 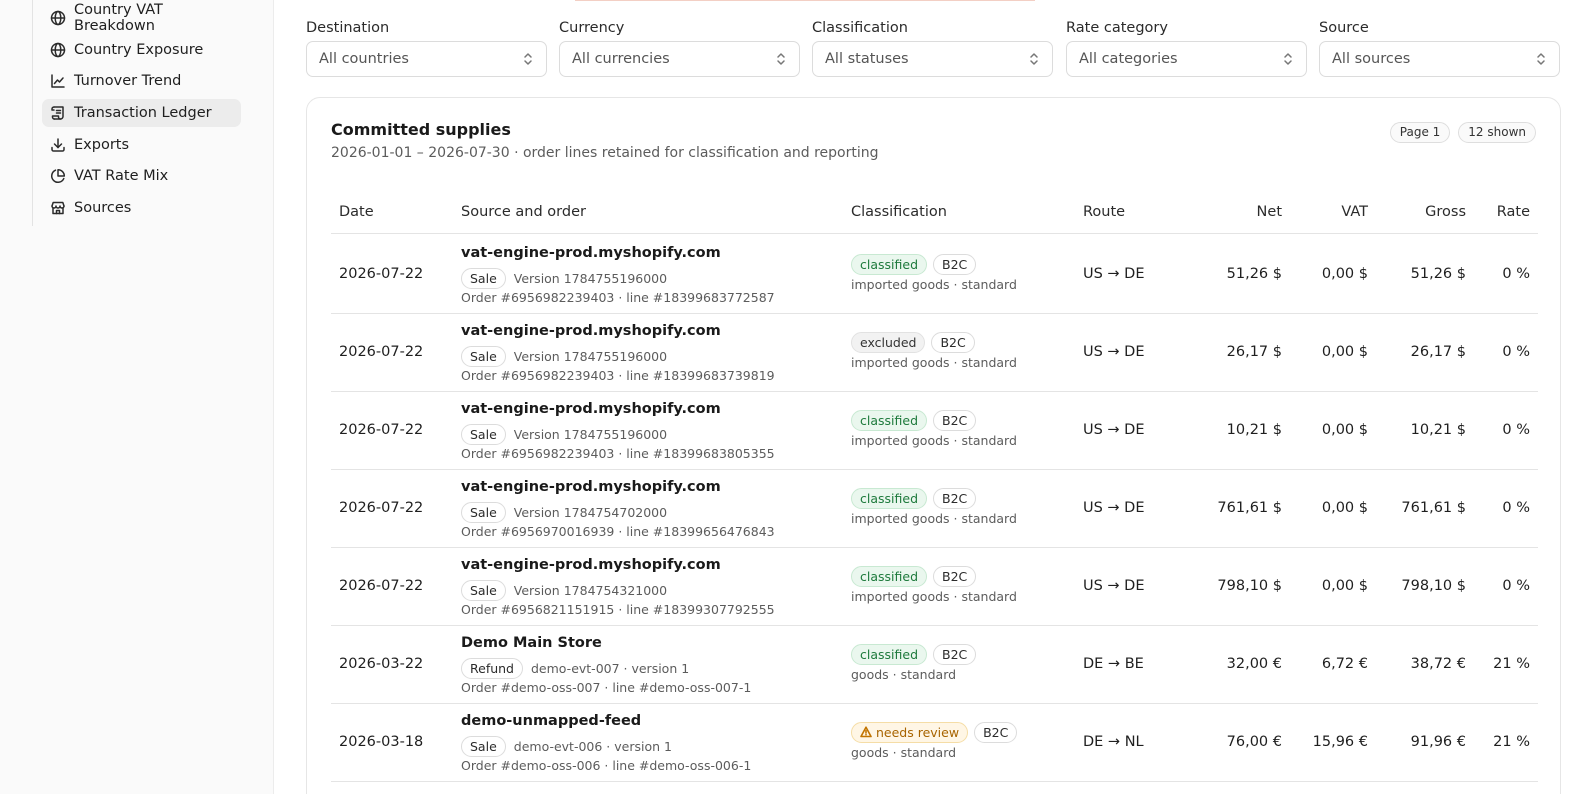 What do you see at coordinates (356, 212) in the screenshot?
I see `column-header-date: Date` at bounding box center [356, 212].